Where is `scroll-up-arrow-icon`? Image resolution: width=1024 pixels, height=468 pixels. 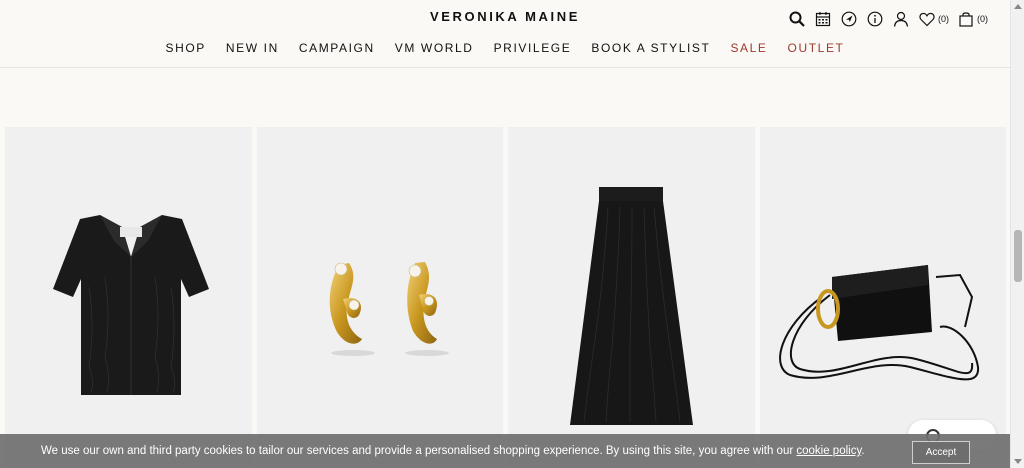 scroll-up-arrow-icon is located at coordinates (1018, 6).